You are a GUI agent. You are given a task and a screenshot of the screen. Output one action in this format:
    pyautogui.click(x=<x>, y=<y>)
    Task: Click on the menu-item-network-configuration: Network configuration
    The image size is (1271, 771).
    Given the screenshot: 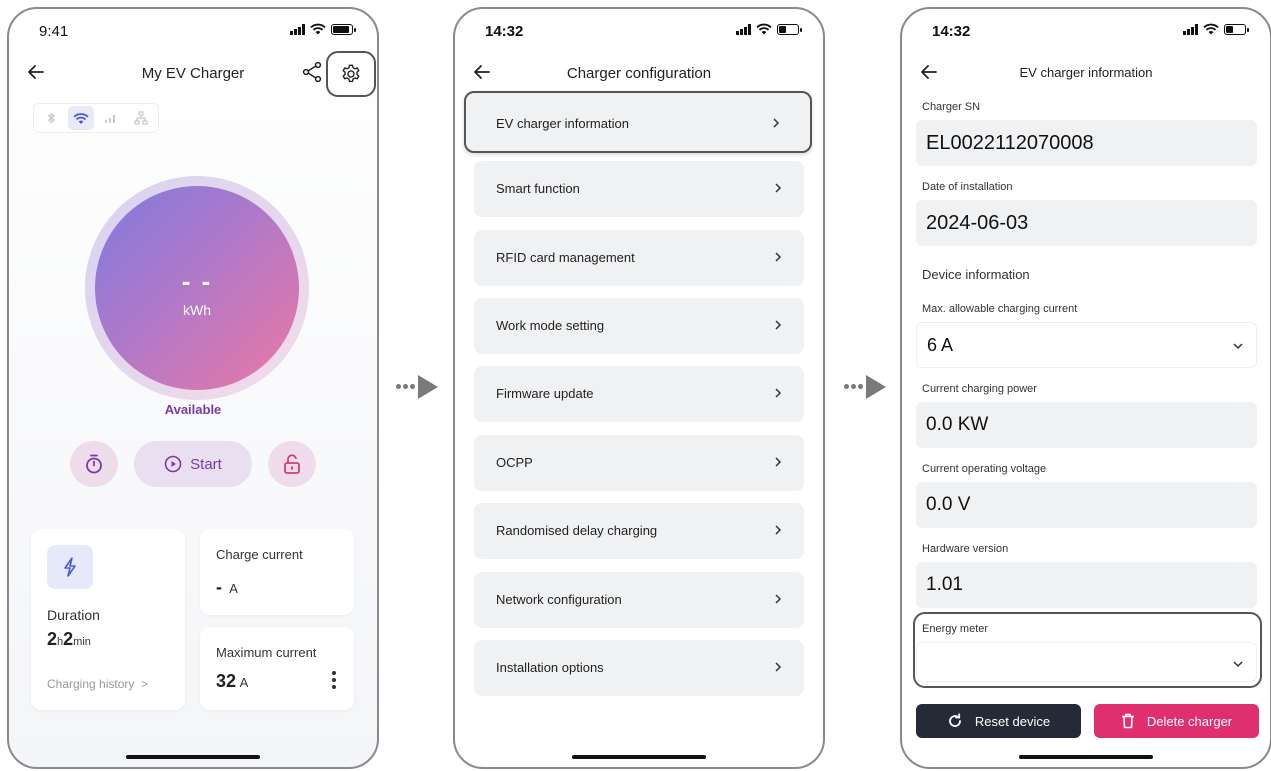 What is the action you would take?
    pyautogui.click(x=639, y=600)
    